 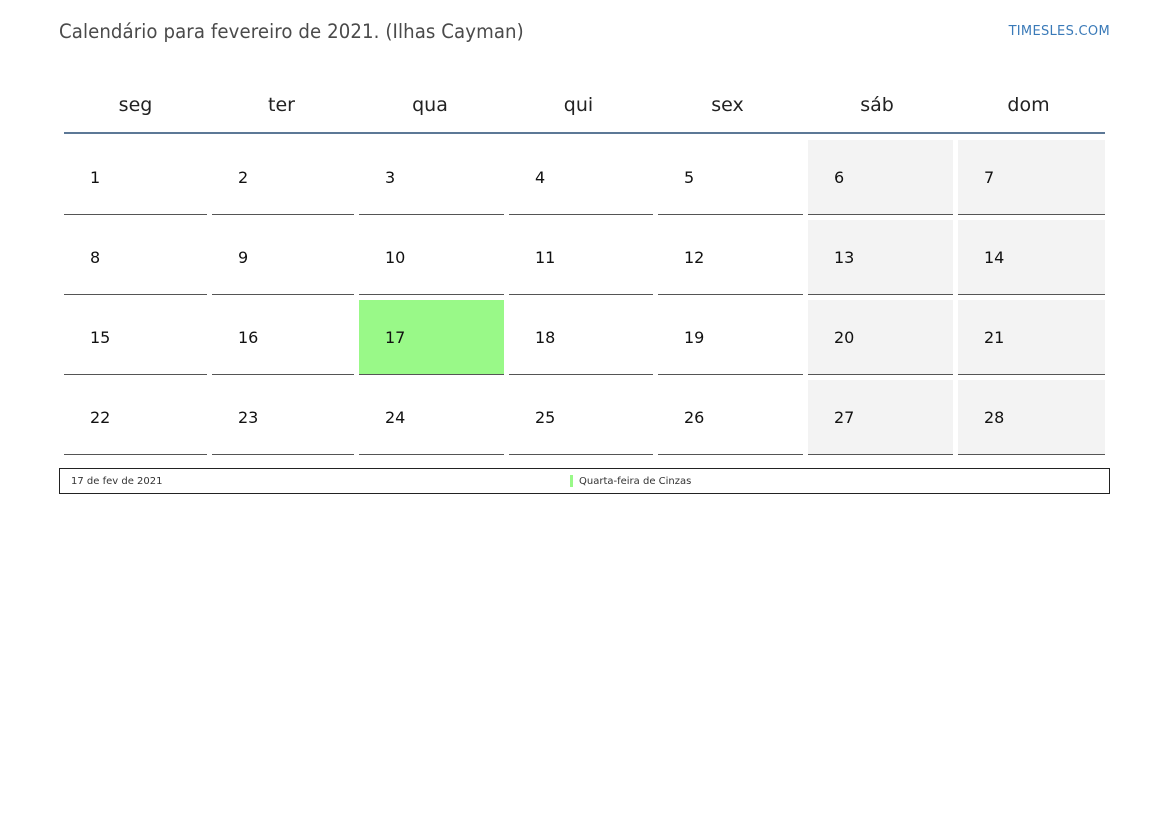 I want to click on day-cell: 5, so click(x=730, y=177).